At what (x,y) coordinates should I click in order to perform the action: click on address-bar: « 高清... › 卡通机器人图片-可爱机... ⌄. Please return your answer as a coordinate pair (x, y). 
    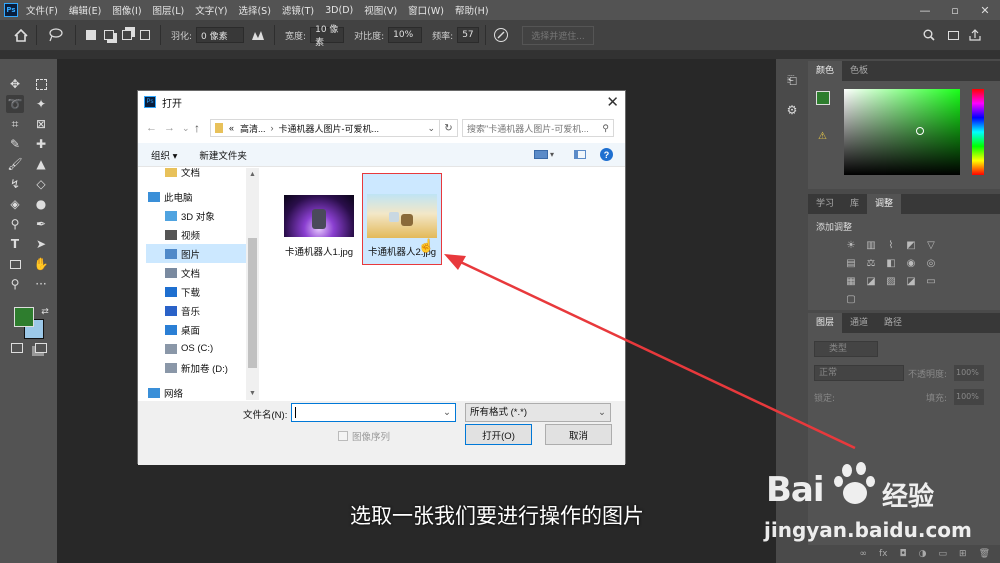
    Looking at the image, I should click on (325, 128).